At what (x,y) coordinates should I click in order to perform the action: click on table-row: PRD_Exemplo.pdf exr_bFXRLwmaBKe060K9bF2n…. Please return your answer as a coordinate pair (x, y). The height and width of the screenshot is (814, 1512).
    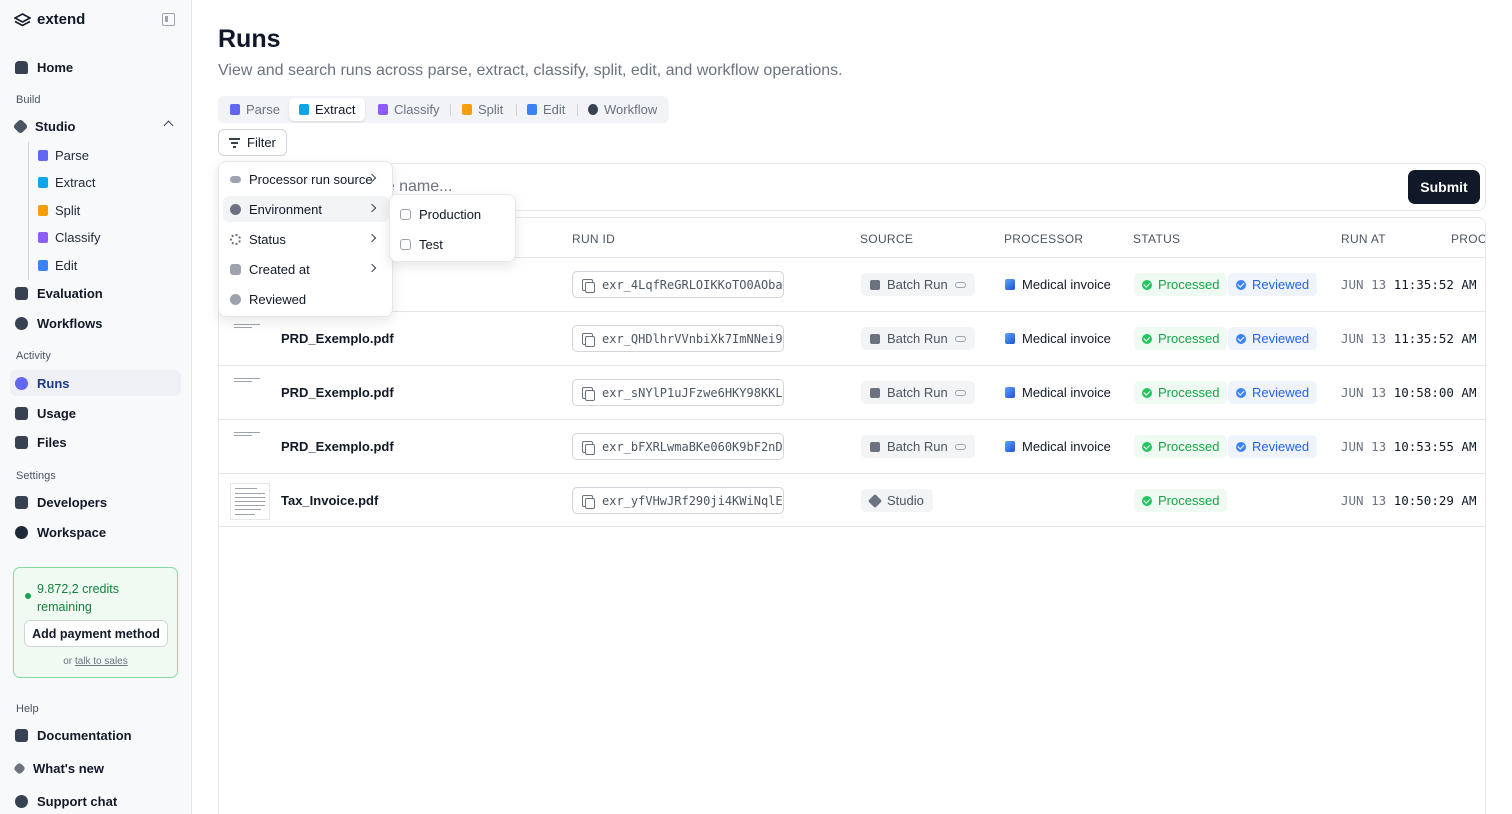
    Looking at the image, I should click on (852, 446).